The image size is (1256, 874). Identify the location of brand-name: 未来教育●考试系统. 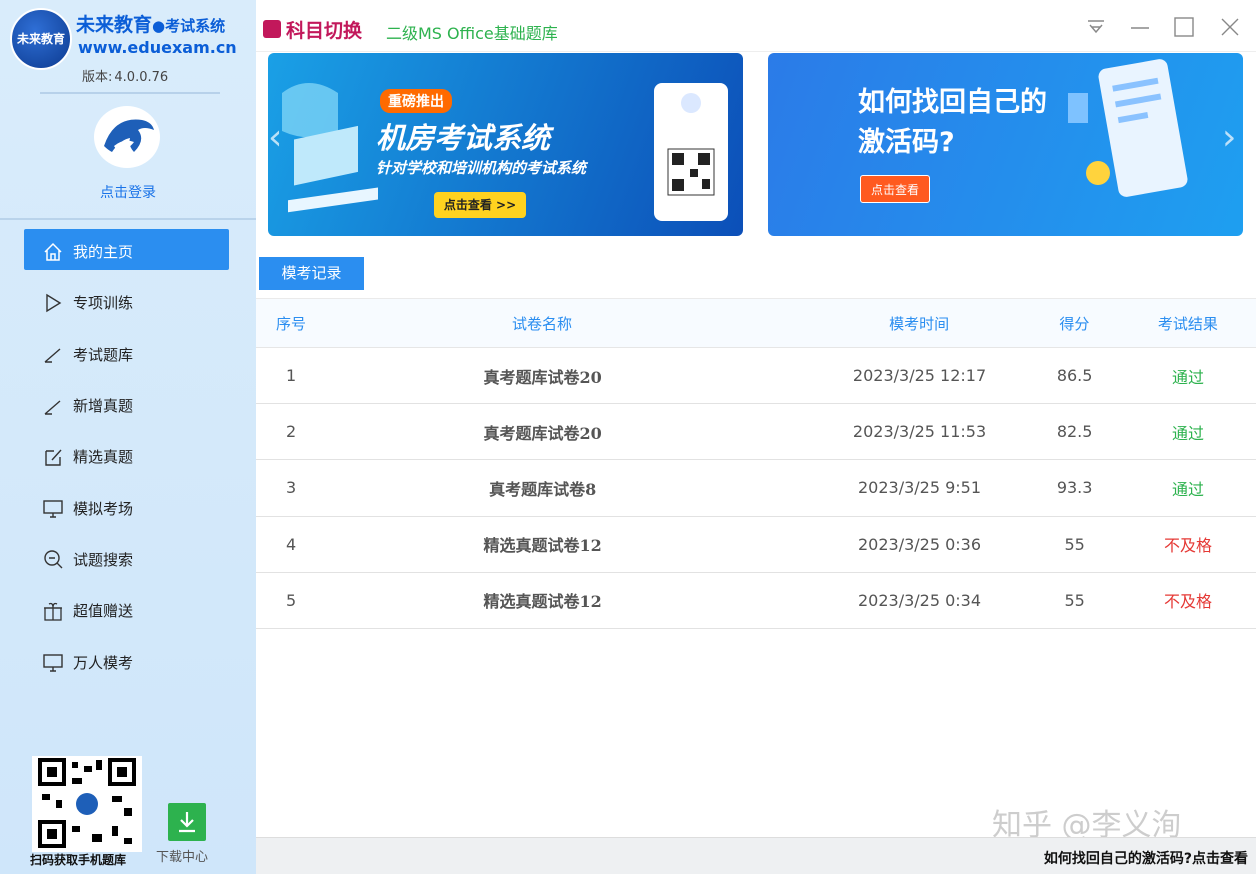
(150, 23).